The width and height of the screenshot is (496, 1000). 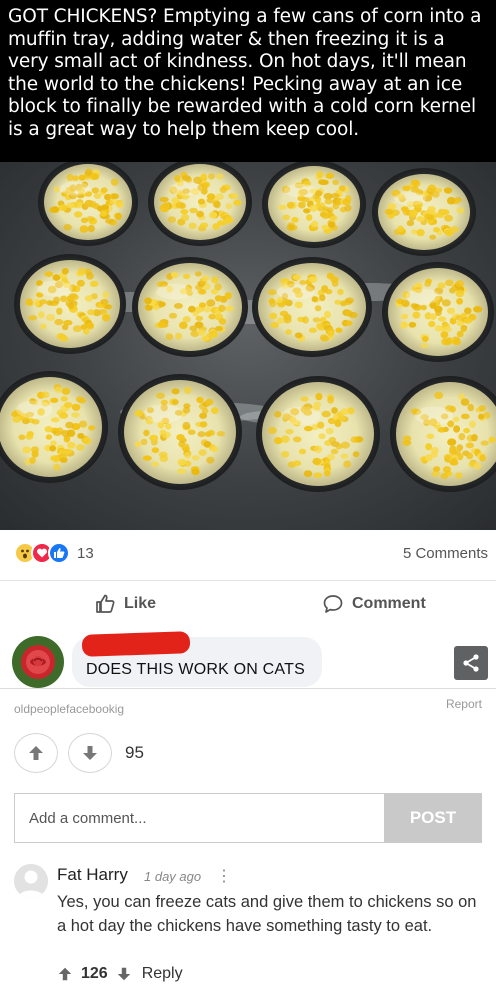 I want to click on more-options-icon: ⋮, so click(x=224, y=876).